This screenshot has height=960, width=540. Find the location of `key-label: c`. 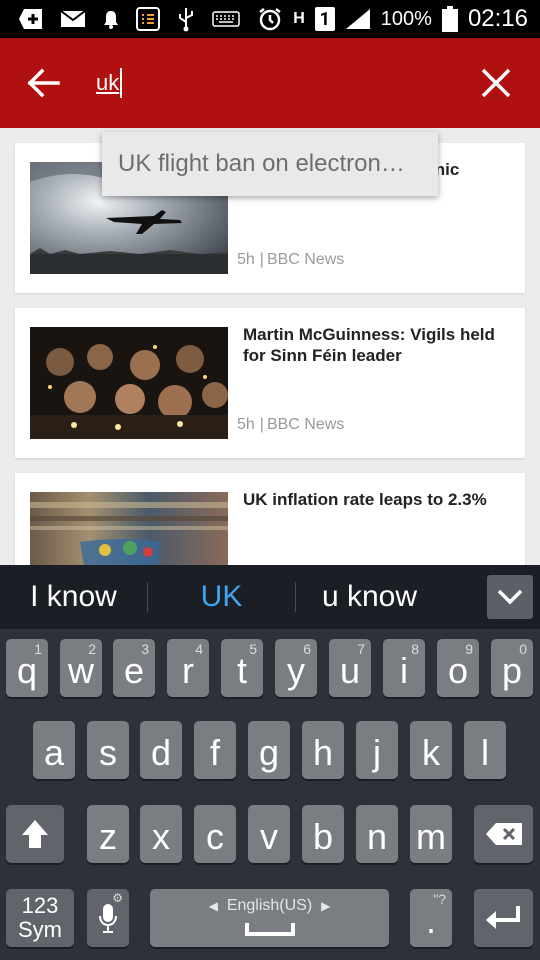

key-label: c is located at coordinates (215, 836).